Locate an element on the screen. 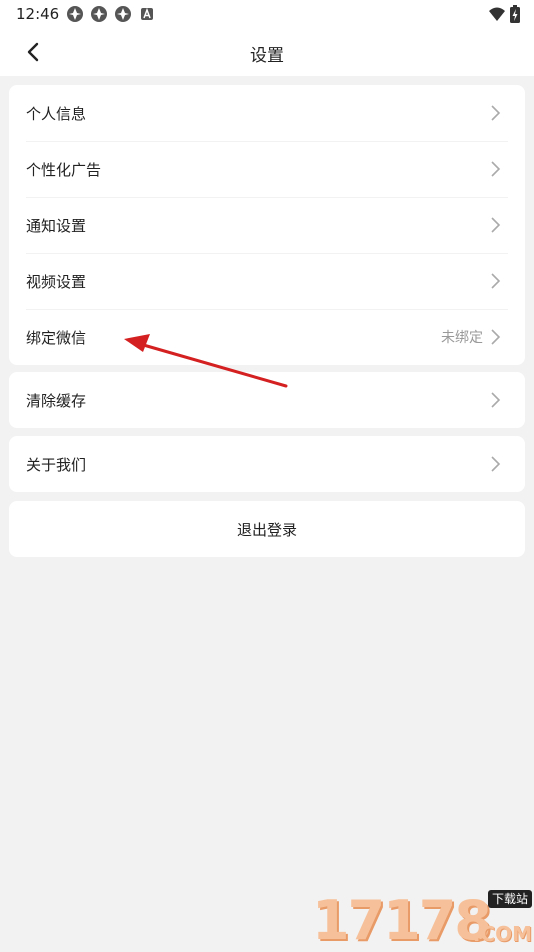 This screenshot has height=952, width=534. settings-item-label: 视频设置 is located at coordinates (56, 281).